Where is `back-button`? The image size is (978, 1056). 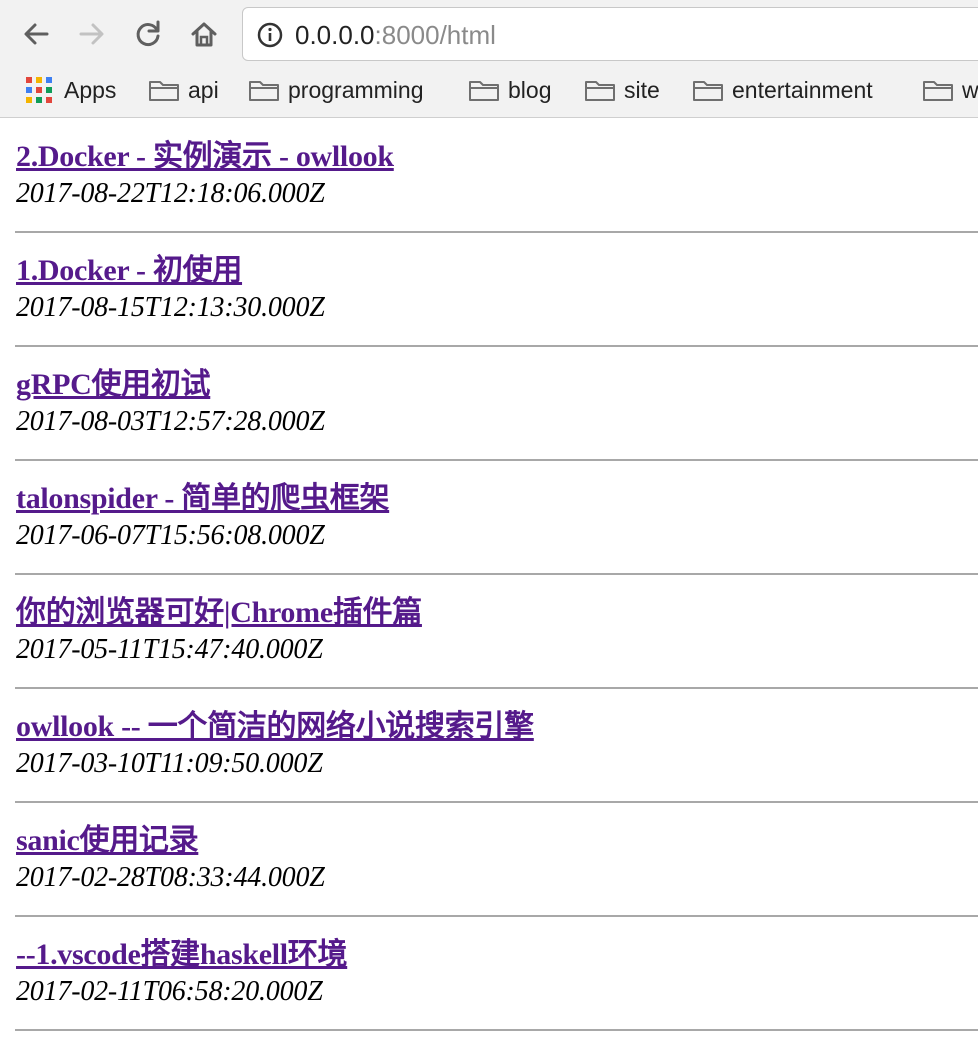
back-button is located at coordinates (36, 34).